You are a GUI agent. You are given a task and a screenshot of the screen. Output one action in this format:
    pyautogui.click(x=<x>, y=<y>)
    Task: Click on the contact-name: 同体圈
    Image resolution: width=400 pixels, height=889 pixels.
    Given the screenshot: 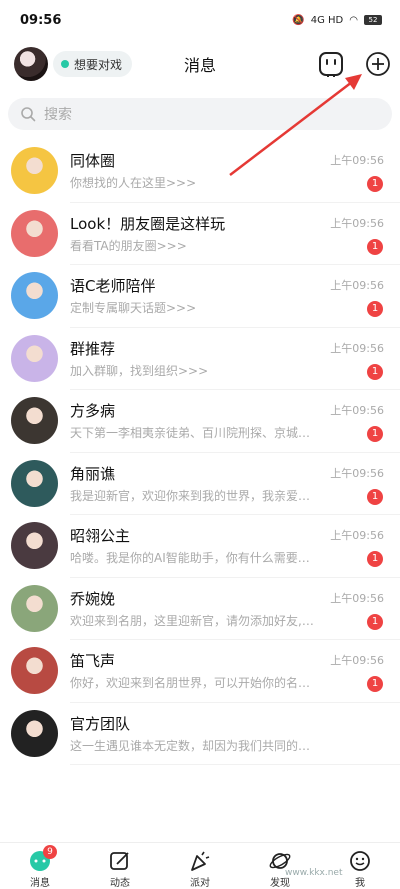 What is the action you would take?
    pyautogui.click(x=93, y=161)
    